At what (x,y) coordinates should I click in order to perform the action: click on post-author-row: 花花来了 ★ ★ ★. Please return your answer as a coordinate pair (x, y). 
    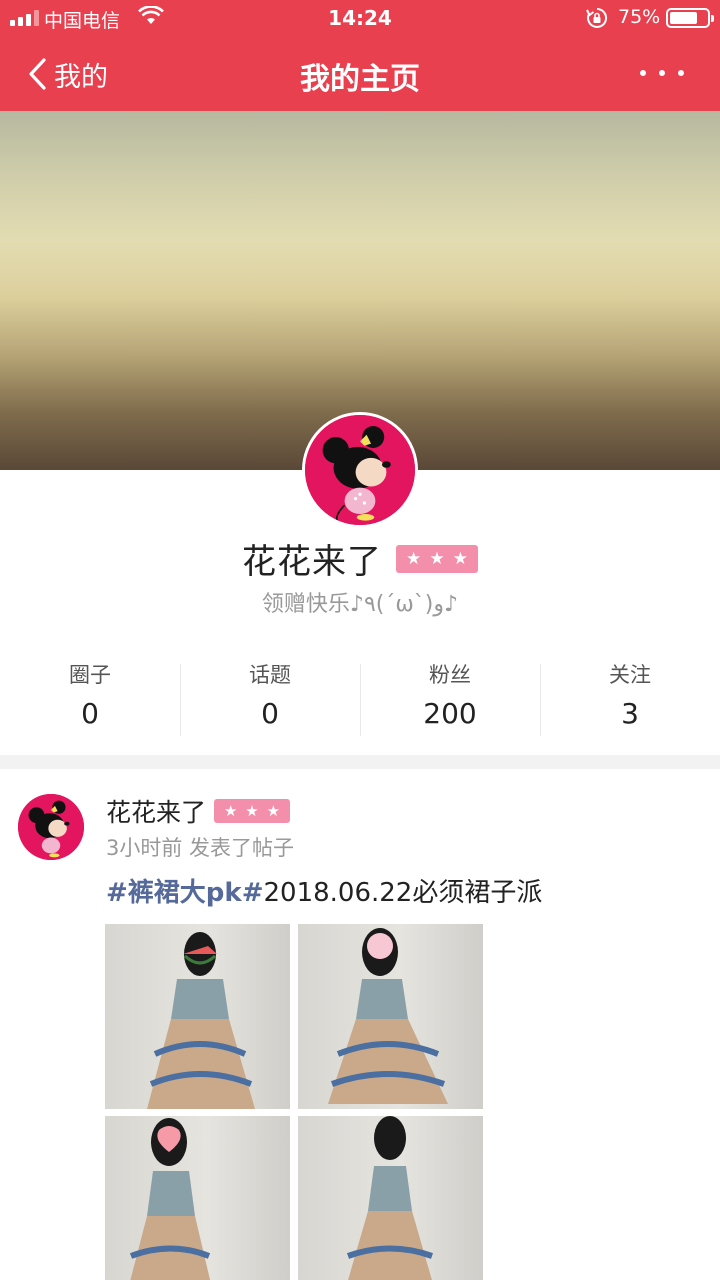
    Looking at the image, I should click on (198, 811).